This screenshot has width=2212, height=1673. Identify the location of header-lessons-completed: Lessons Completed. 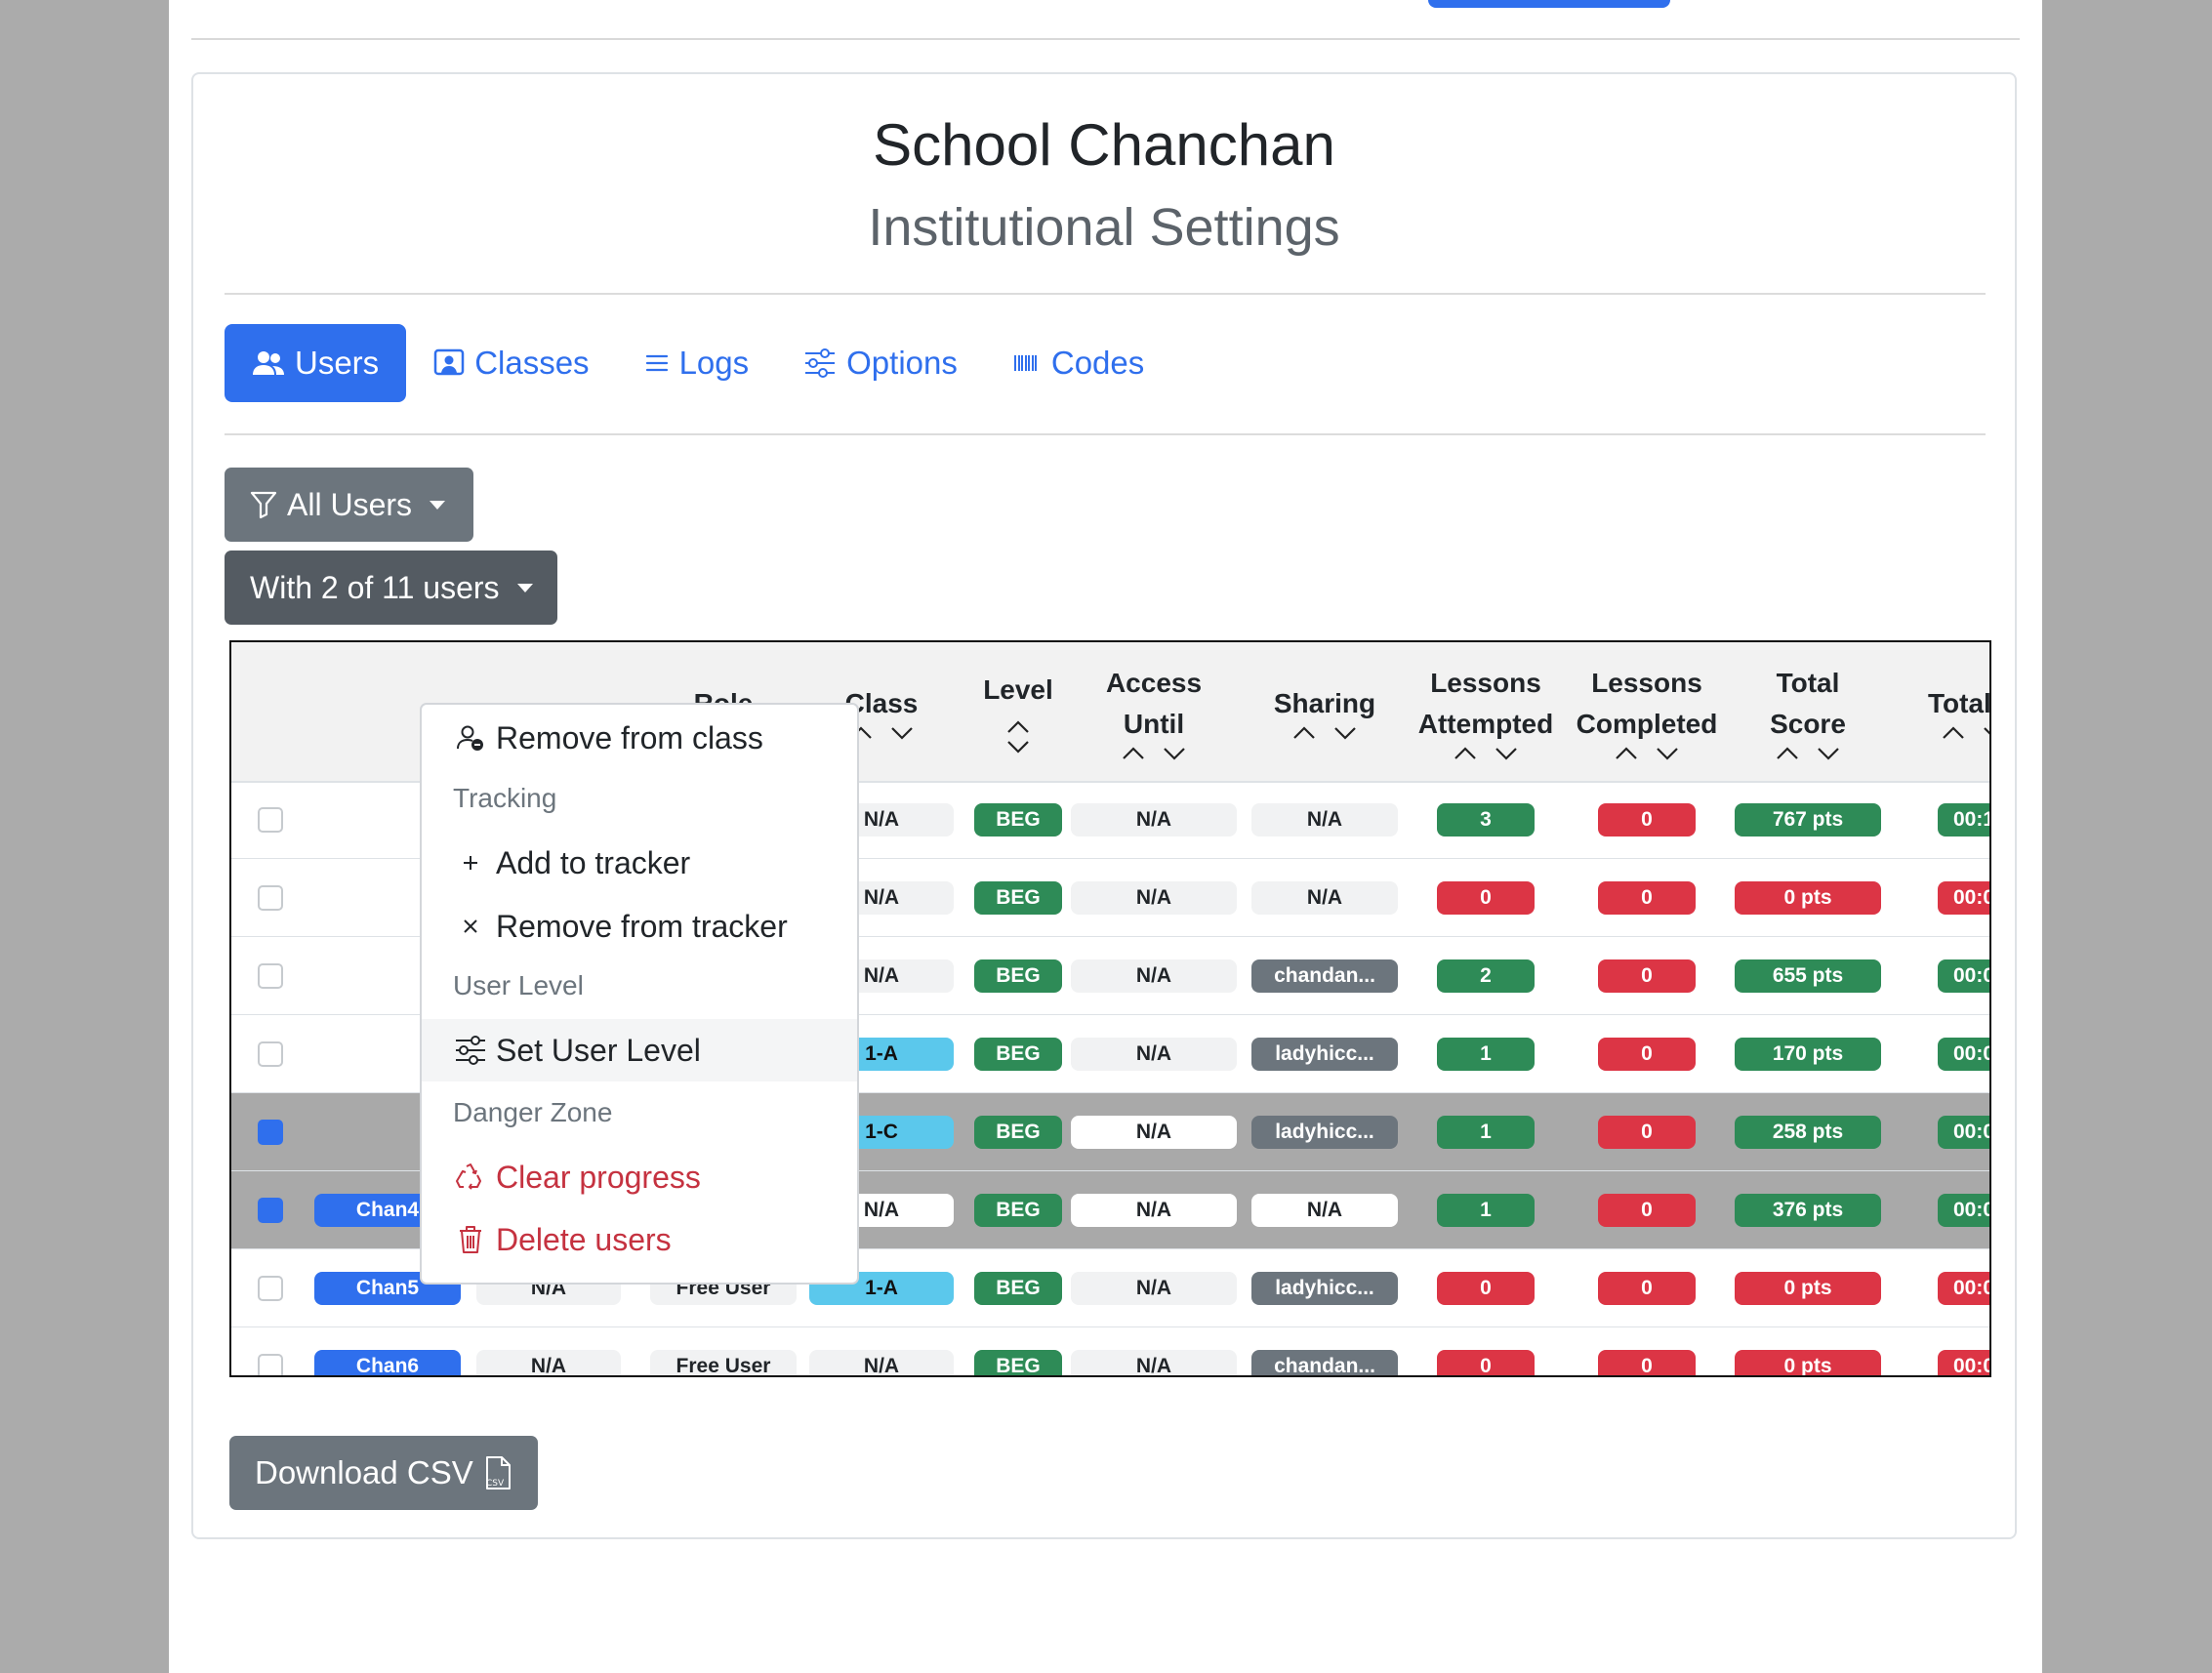
(1647, 711).